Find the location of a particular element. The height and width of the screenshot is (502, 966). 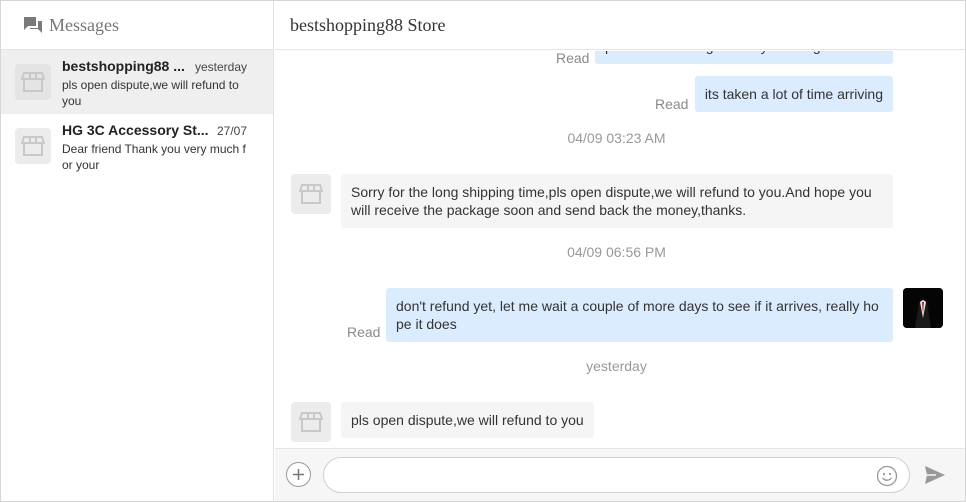

timestamp-divider: yesterday is located at coordinates (616, 366).